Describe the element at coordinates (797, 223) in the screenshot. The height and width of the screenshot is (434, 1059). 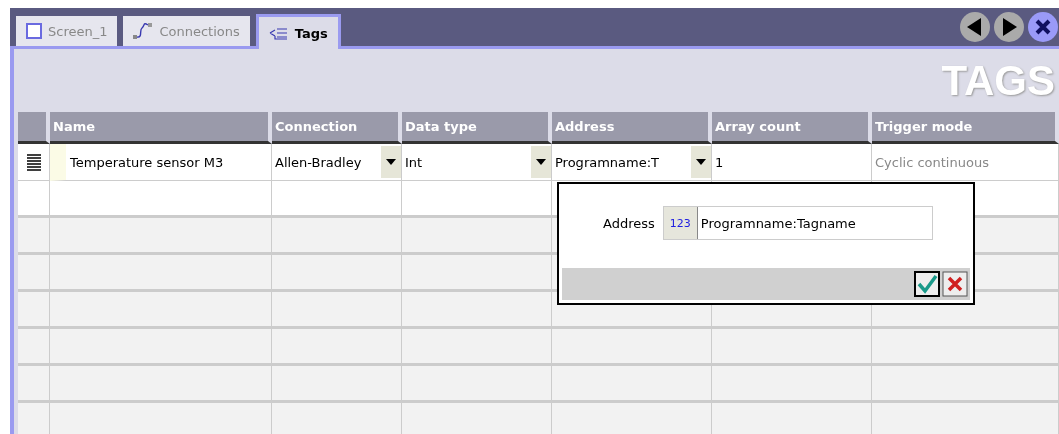
I see `address-field: 123 Programname:Tagname` at that location.